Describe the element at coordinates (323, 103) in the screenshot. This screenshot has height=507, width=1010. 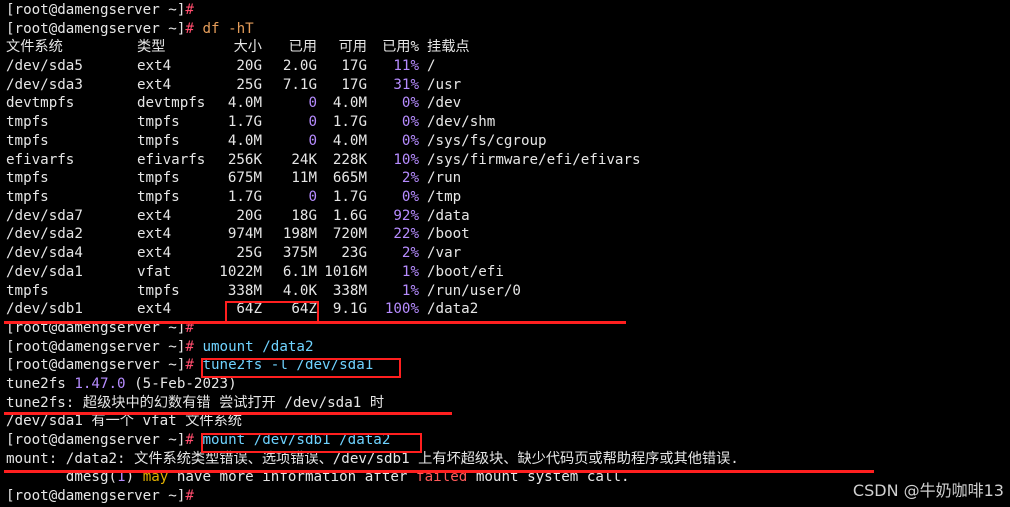
I see `df-row: devtmpfs devtmpfs 4.0M 0 4.0M 0% /dev` at that location.